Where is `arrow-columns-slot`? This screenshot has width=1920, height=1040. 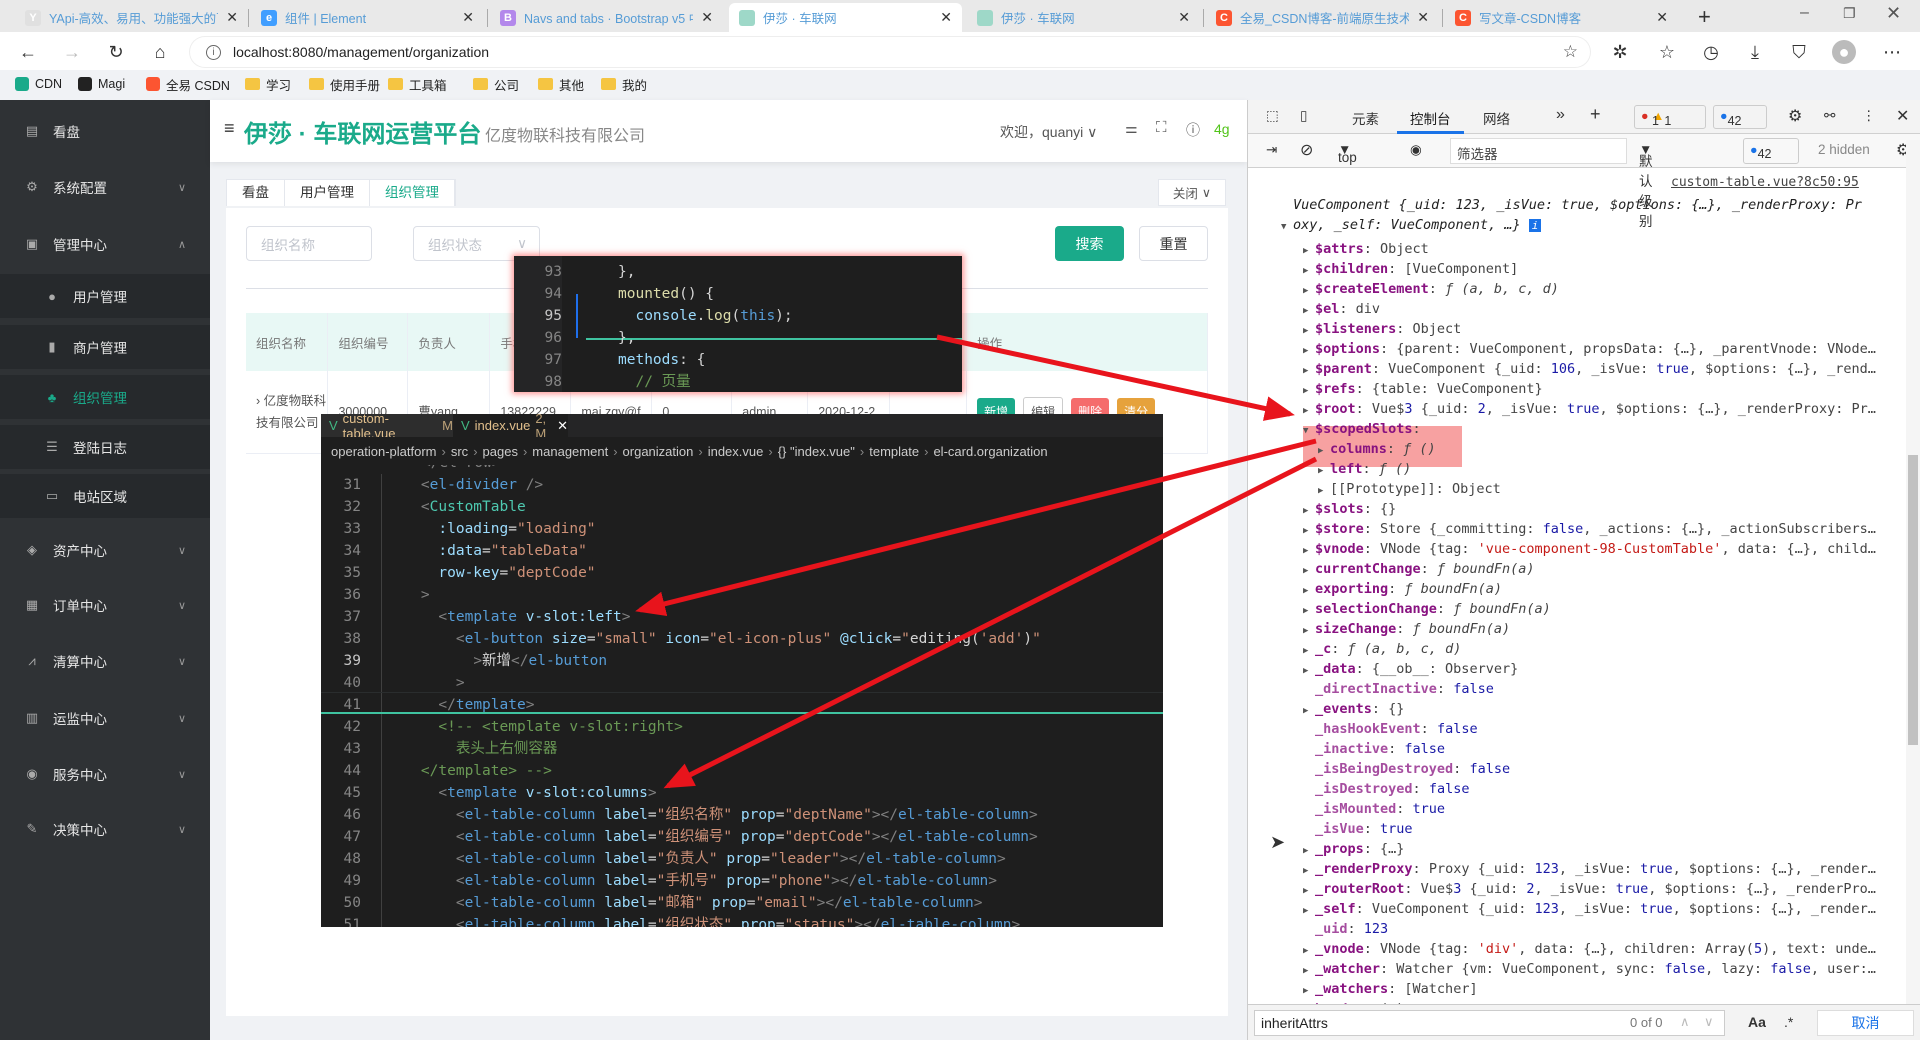 arrow-columns-slot is located at coordinates (990, 622).